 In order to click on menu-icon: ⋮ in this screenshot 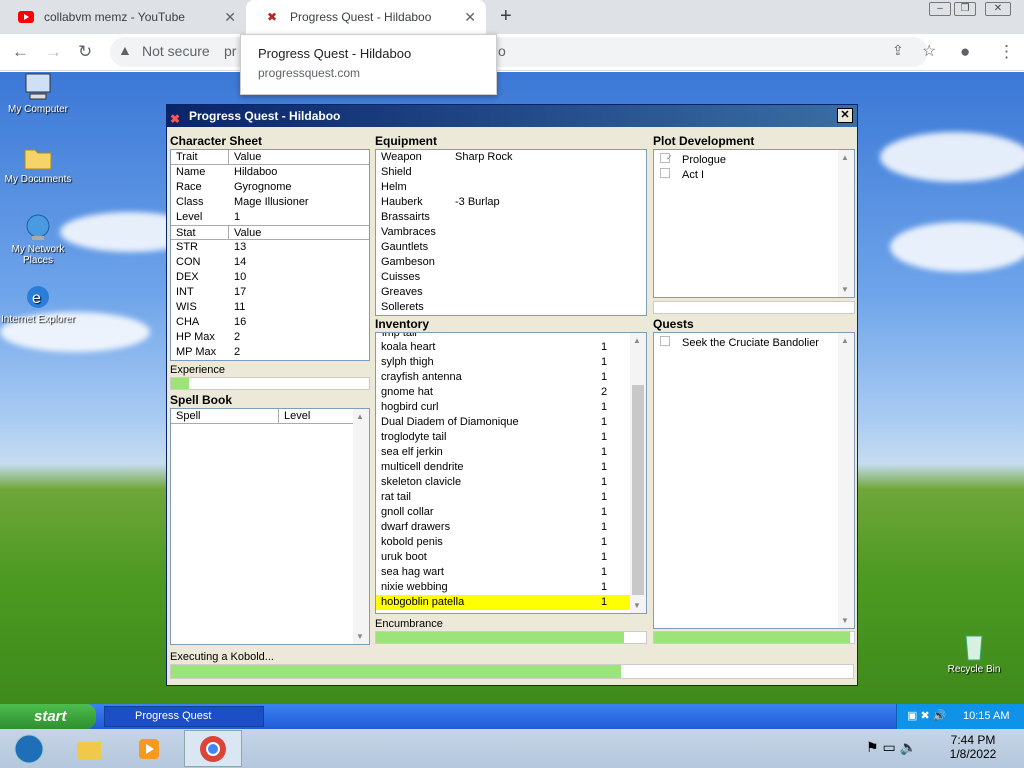, I will do `click(1006, 52)`.